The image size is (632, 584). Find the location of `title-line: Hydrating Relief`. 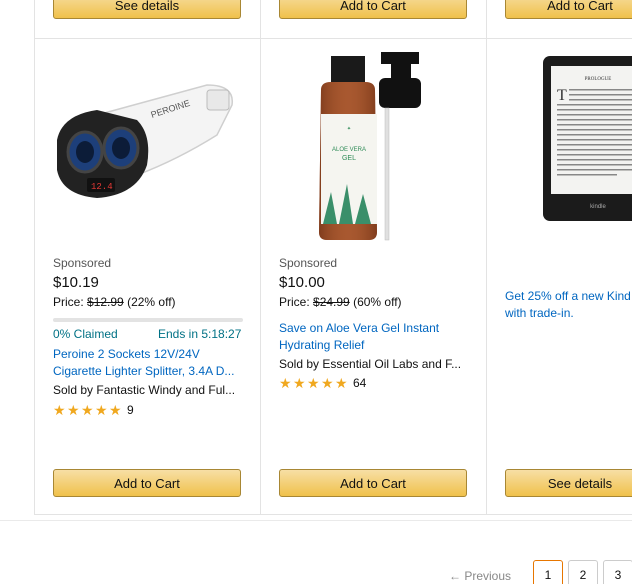

title-line: Hydrating Relief is located at coordinates (322, 345).